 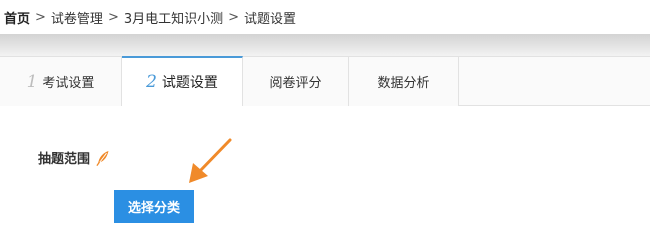 What do you see at coordinates (270, 19) in the screenshot?
I see `breadcrumb-current: 试题设置` at bounding box center [270, 19].